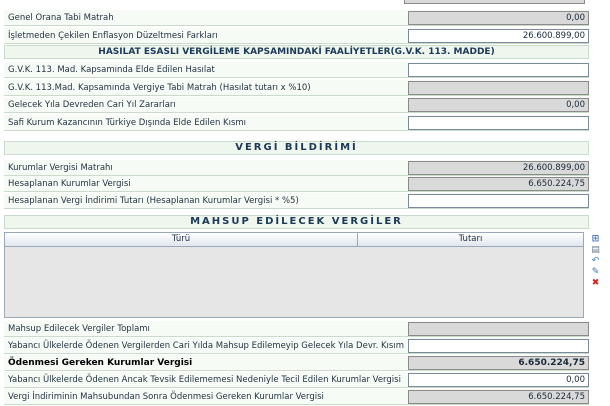 The image size is (610, 406). I want to click on row-genel-orana-tabi-matrah: Genel Orana Tabi Matrah 0,00, so click(296, 18).